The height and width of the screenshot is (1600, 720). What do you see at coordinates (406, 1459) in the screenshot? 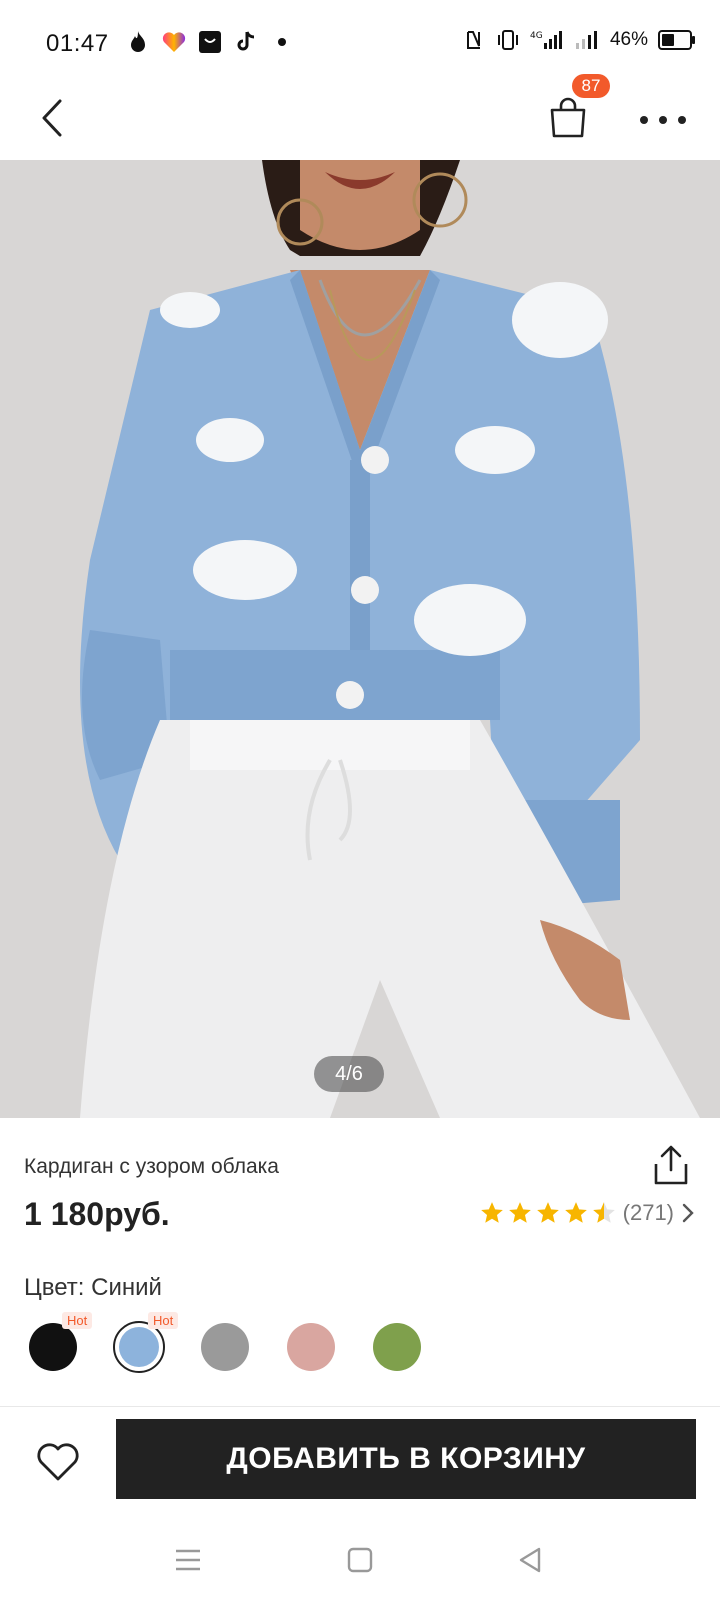
I see `add-to-cart-button: ДОБАВИТЬ В КОРЗИНУ` at bounding box center [406, 1459].